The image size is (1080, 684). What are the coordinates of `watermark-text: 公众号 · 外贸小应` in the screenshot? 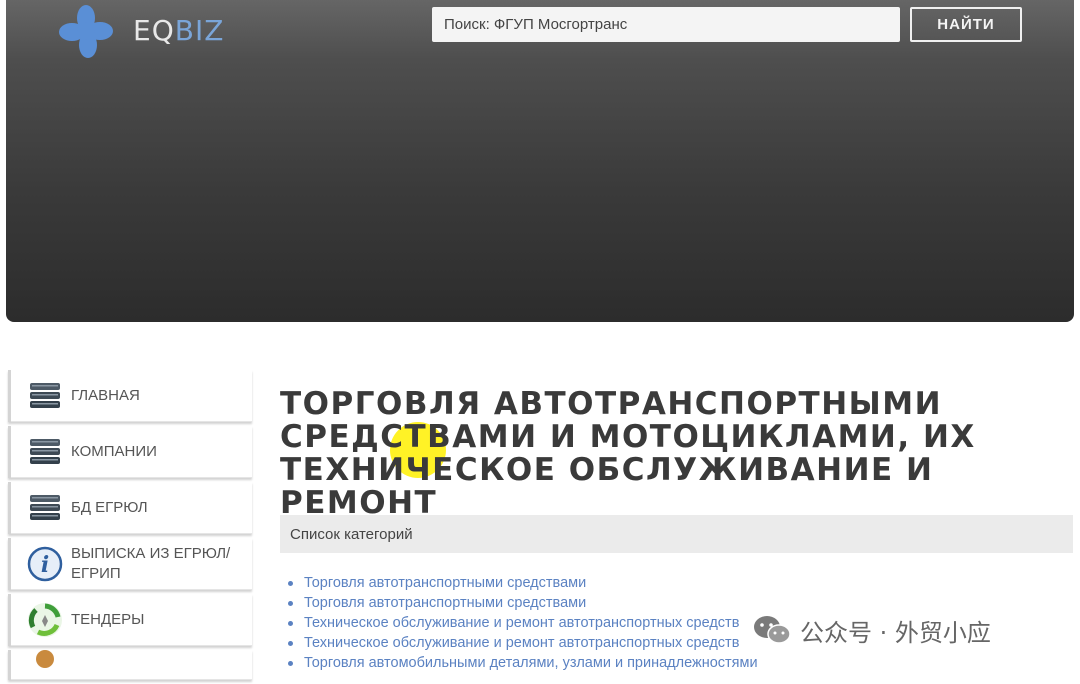 It's located at (895, 632).